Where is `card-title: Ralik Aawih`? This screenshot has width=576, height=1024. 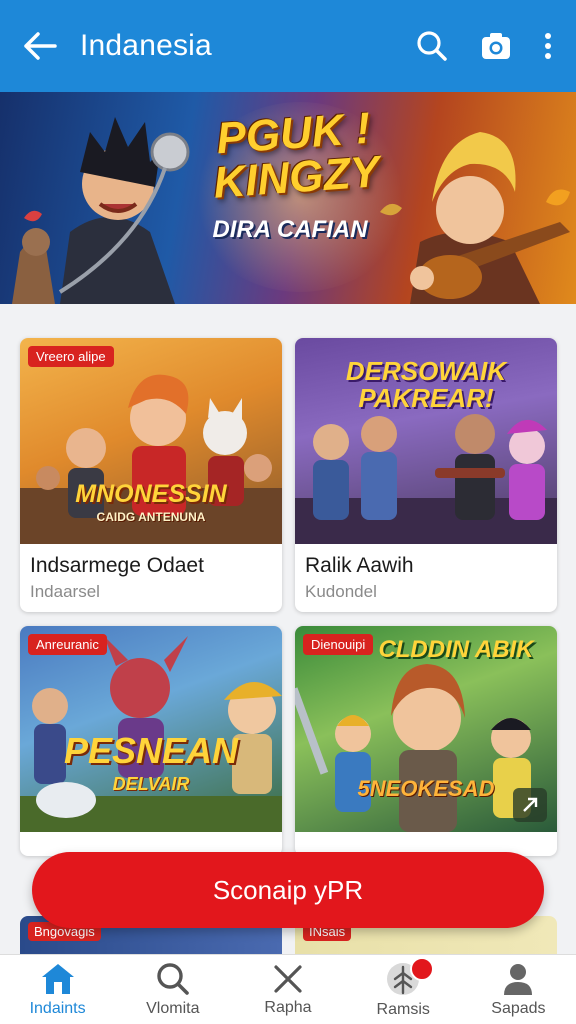 card-title: Ralik Aawih is located at coordinates (359, 565).